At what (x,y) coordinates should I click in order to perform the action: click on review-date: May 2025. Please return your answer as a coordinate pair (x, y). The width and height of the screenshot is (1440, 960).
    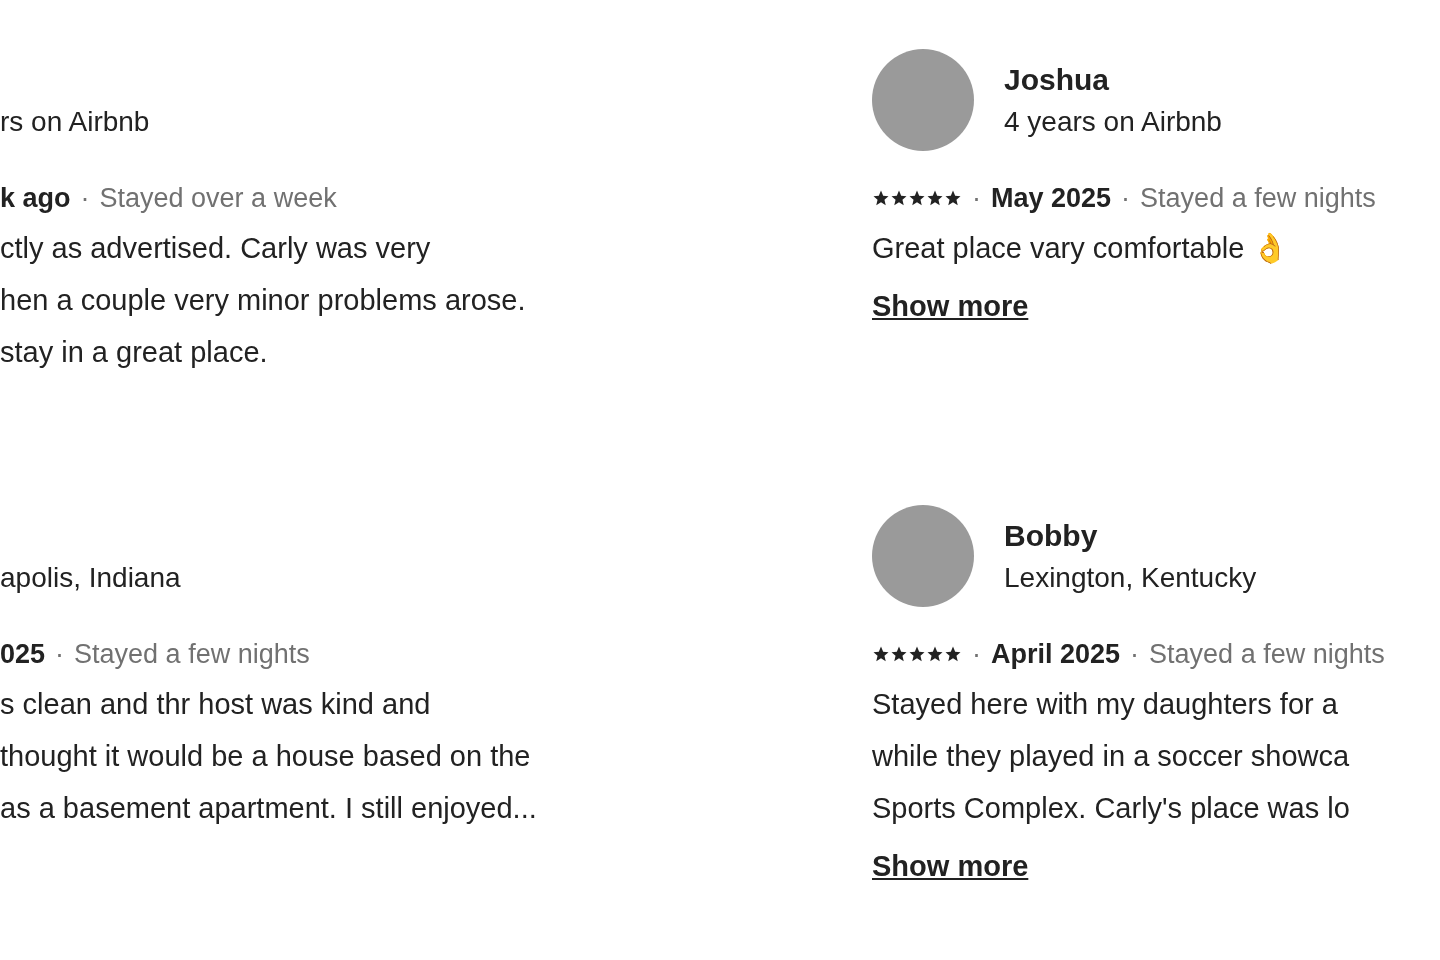
    Looking at the image, I should click on (1051, 198).